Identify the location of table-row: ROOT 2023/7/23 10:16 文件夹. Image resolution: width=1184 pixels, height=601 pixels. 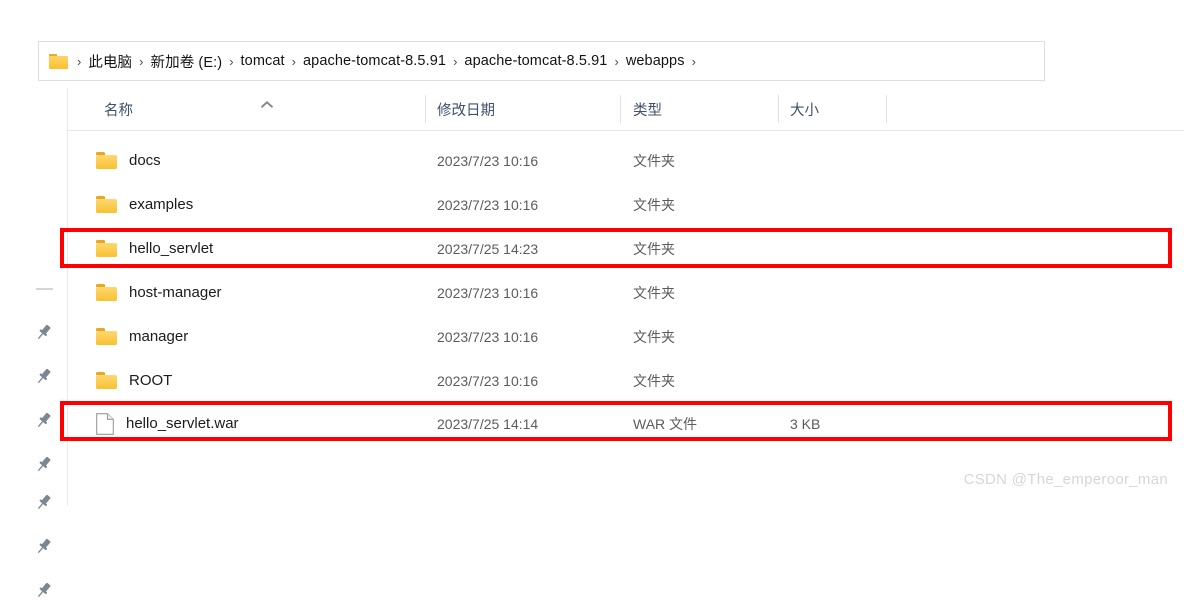
(626, 380).